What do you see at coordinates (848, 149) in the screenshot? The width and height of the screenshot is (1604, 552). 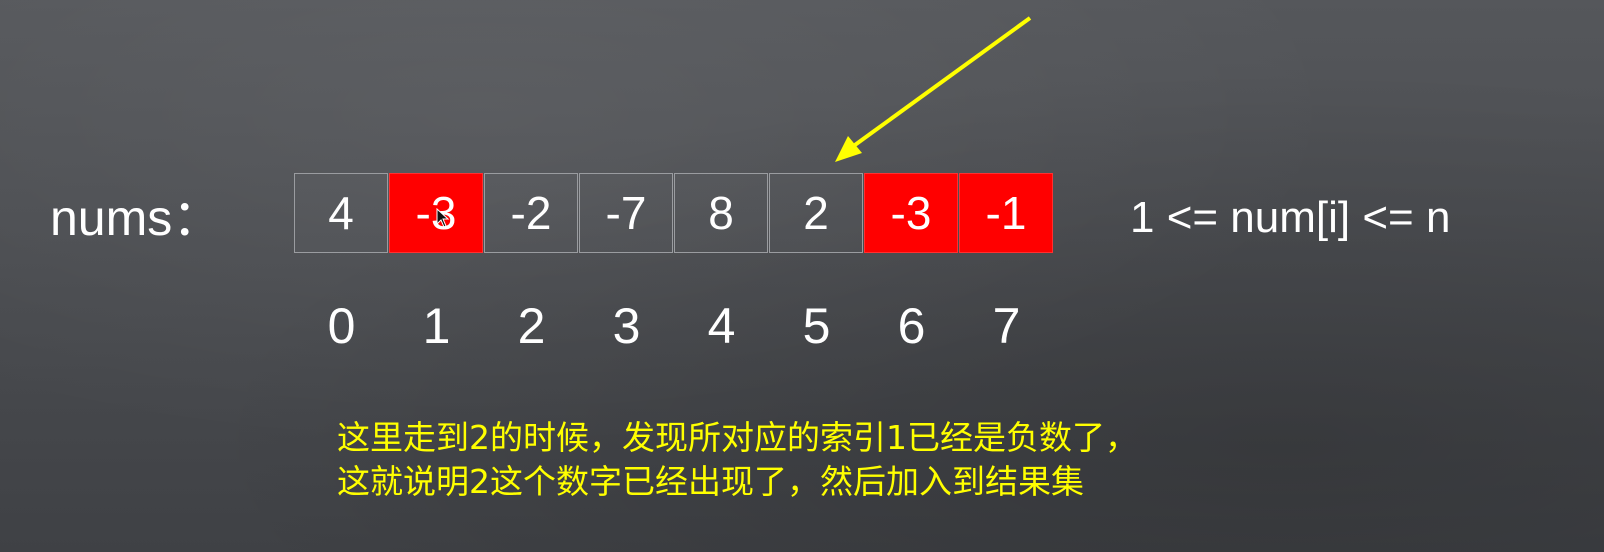 I see `arrow-head-icon` at bounding box center [848, 149].